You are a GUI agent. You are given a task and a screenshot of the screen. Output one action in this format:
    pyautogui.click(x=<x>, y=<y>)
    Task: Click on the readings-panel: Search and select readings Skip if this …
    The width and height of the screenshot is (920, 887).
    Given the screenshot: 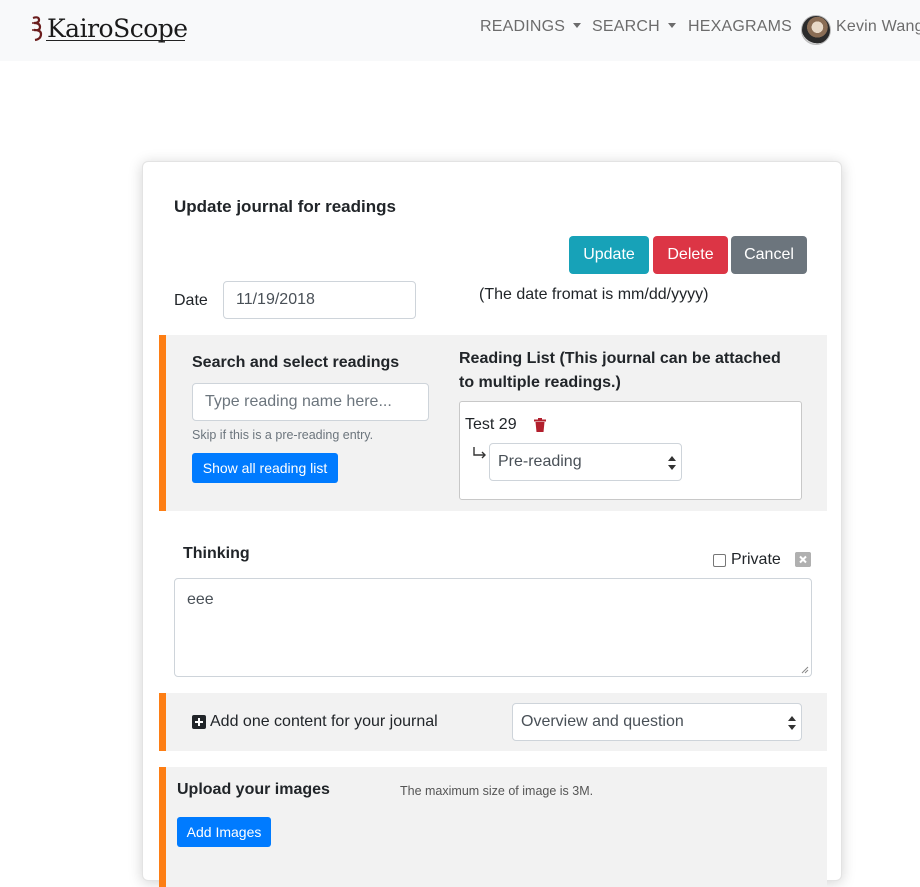 What is the action you would take?
    pyautogui.click(x=493, y=423)
    